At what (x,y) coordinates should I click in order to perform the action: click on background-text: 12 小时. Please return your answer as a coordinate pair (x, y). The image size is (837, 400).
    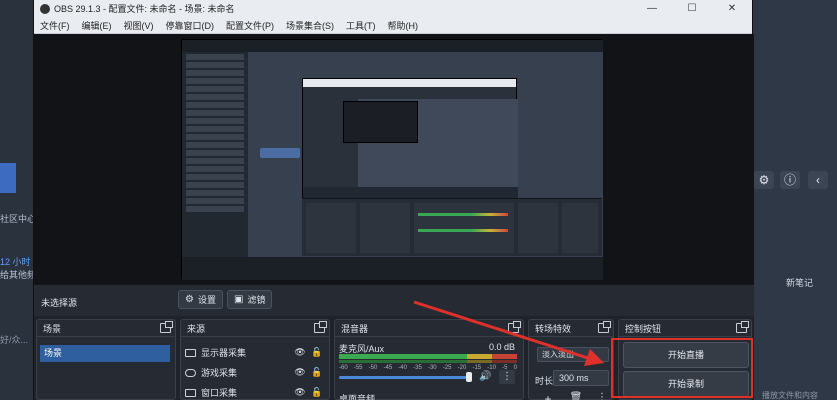
    Looking at the image, I should click on (15, 262).